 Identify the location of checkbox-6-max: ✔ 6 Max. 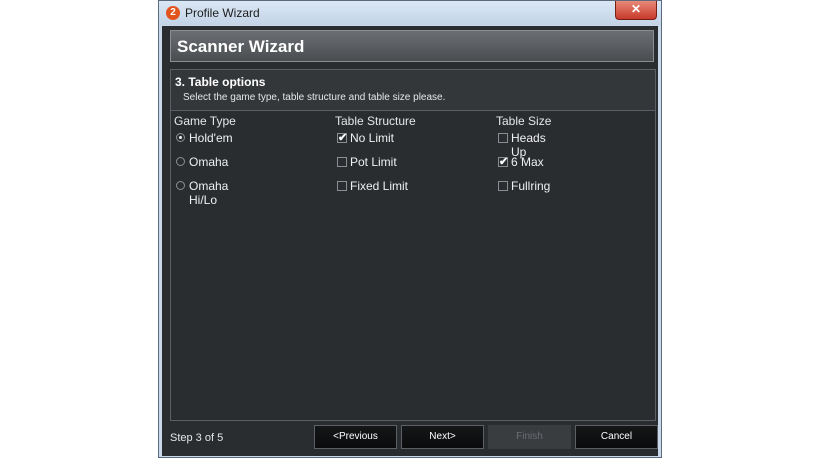
(523, 166).